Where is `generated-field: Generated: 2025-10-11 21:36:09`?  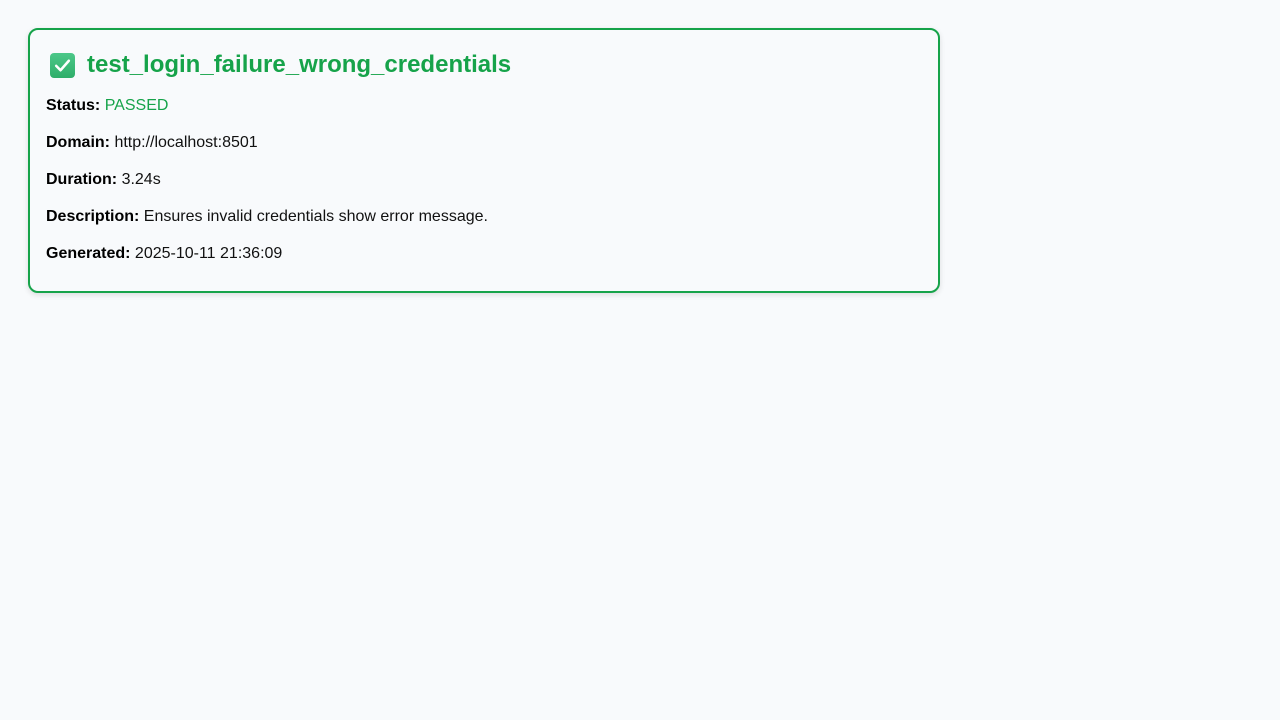 generated-field: Generated: 2025-10-11 21:36:09 is located at coordinates (164, 254).